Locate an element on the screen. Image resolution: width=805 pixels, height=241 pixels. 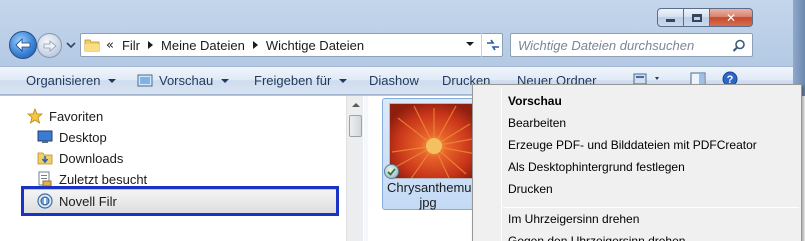
nav-item-label: Desktop is located at coordinates (83, 137).